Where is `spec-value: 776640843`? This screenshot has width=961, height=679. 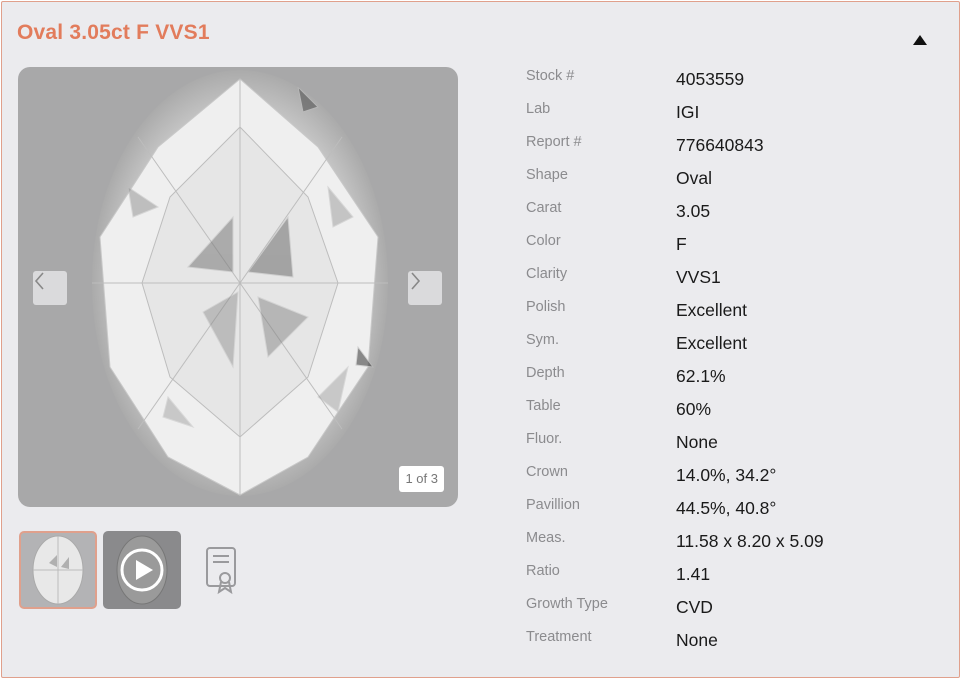
spec-value: 776640843 is located at coordinates (720, 145).